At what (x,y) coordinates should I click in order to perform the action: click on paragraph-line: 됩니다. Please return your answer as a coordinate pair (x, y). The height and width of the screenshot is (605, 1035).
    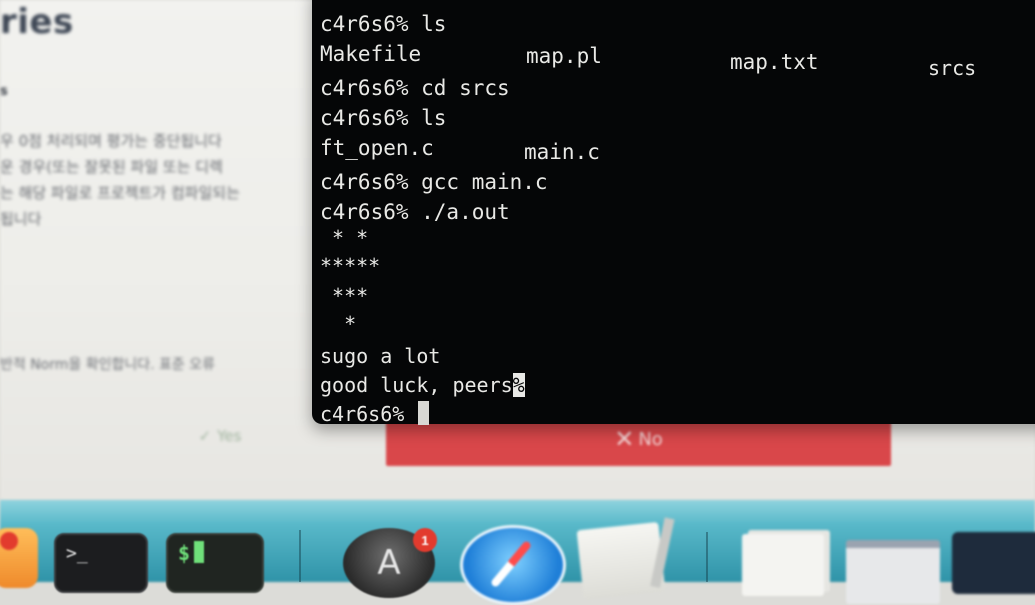
    Looking at the image, I should click on (21, 219).